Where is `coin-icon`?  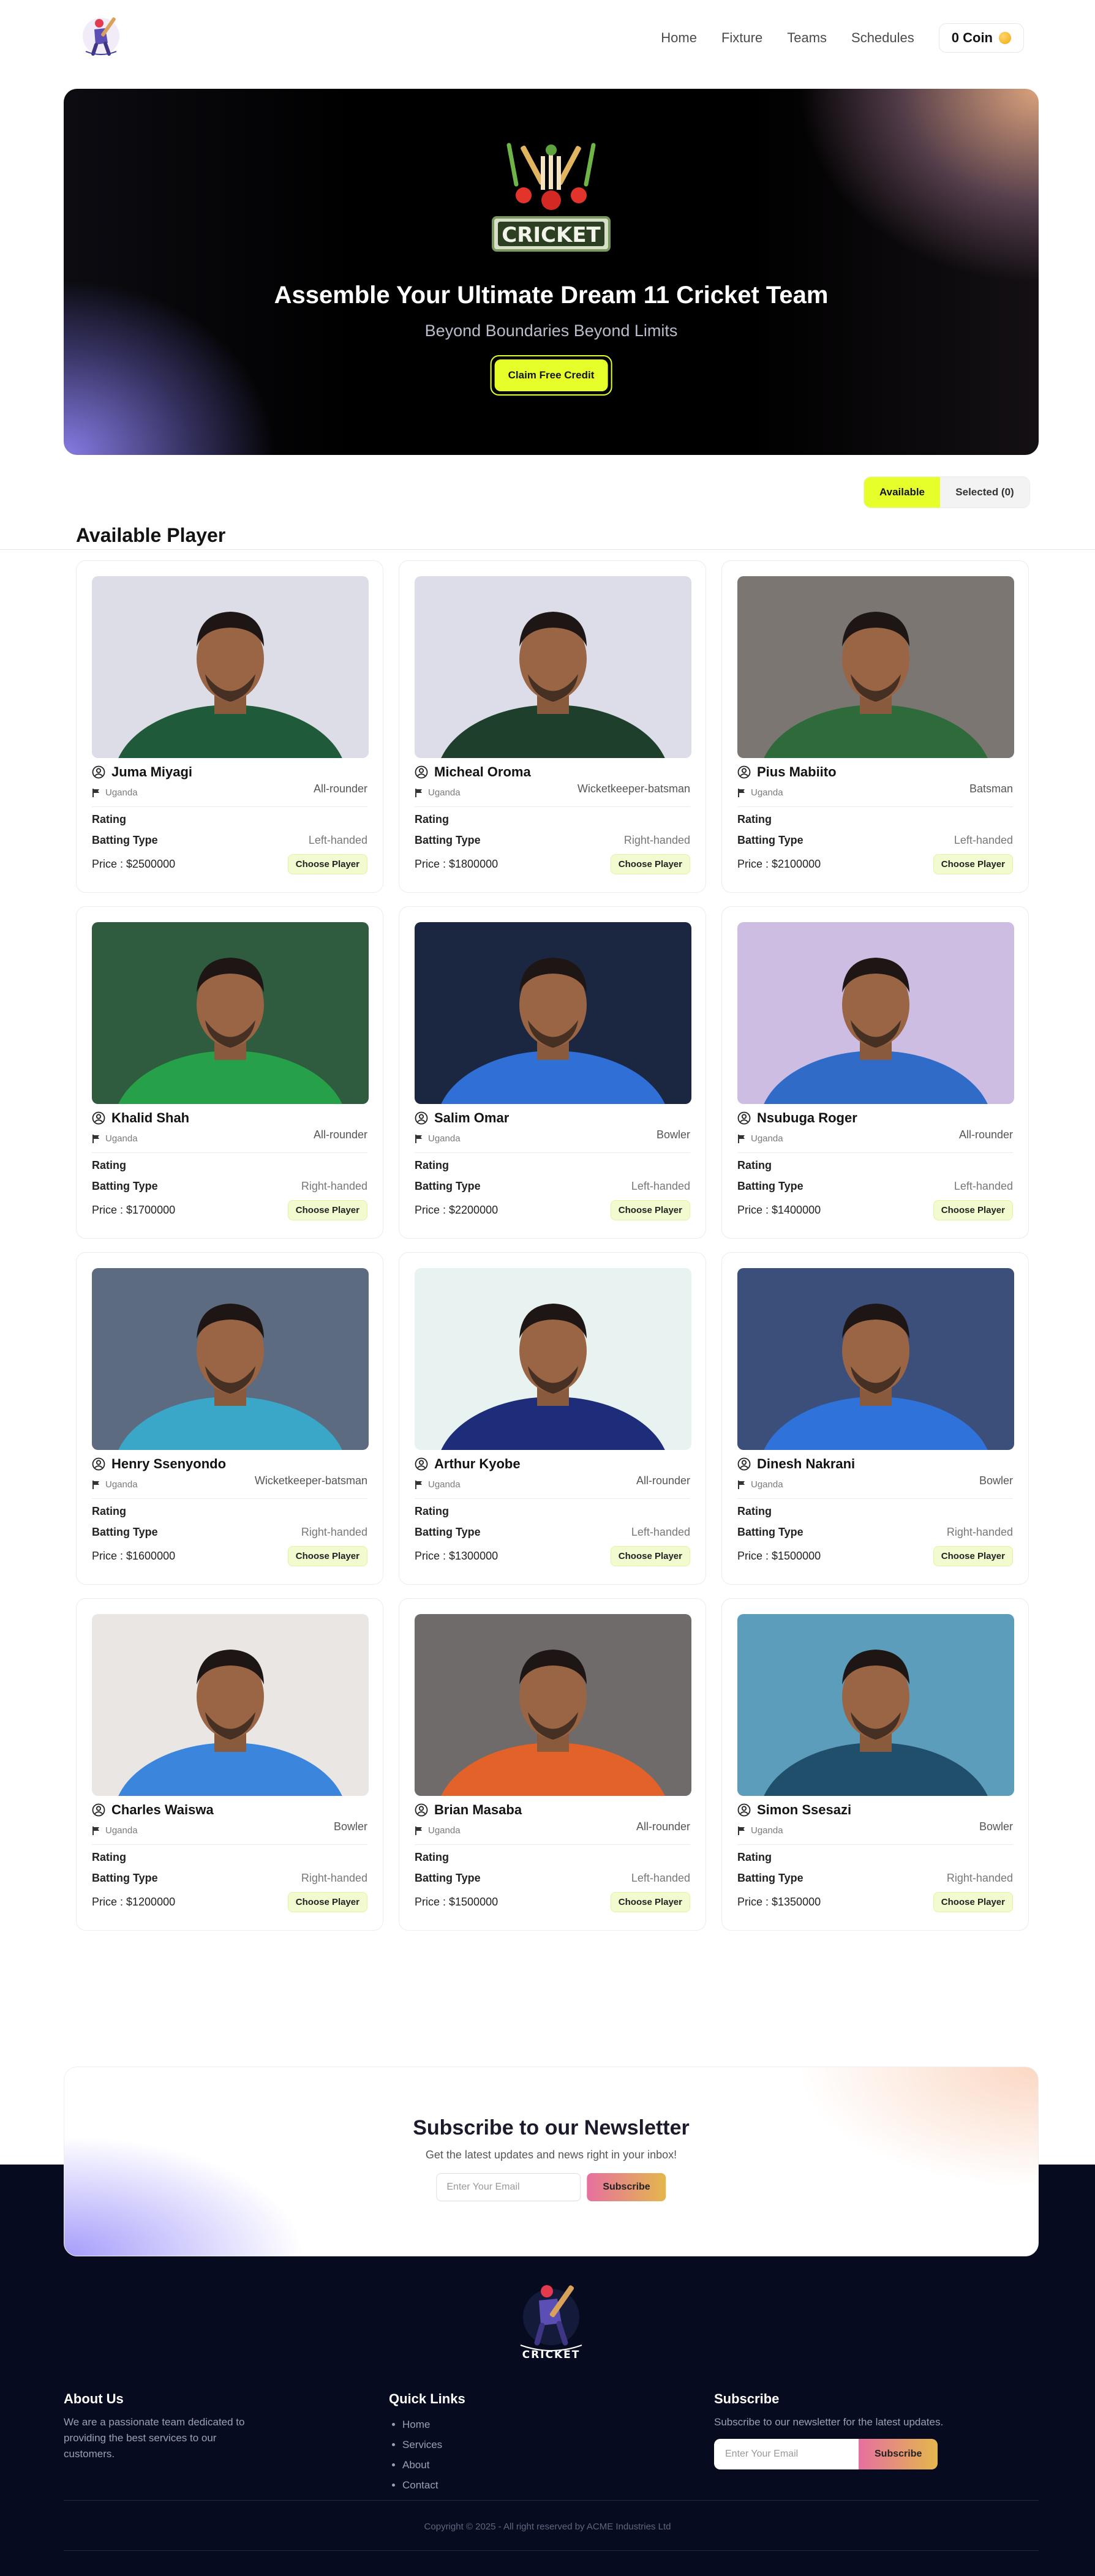 coin-icon is located at coordinates (1005, 38).